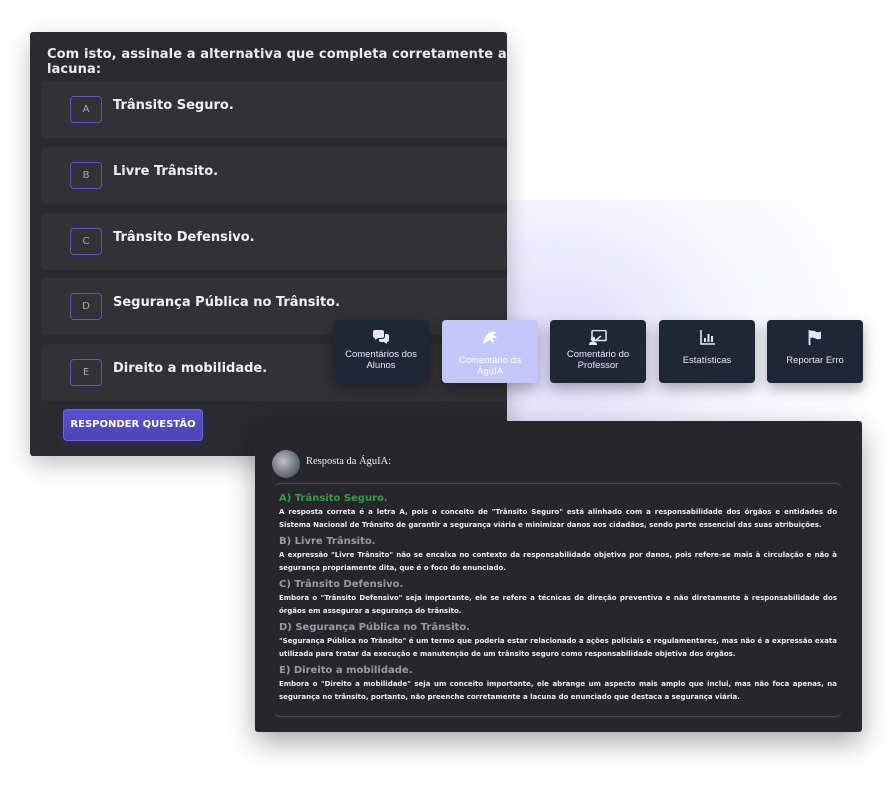 The height and width of the screenshot is (806, 893). Describe the element at coordinates (86, 241) in the screenshot. I see `option-letter: C` at that location.